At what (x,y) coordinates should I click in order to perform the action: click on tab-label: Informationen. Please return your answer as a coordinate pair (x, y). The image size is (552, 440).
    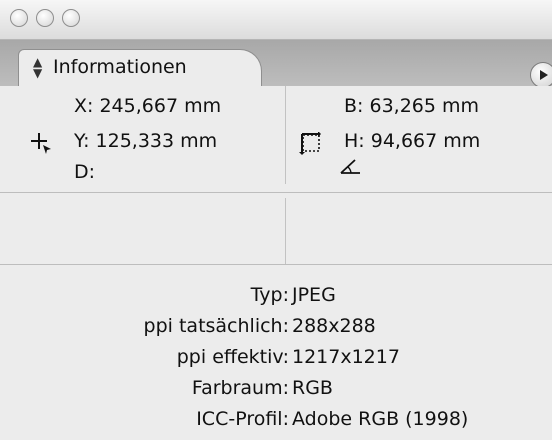
    Looking at the image, I should click on (120, 67).